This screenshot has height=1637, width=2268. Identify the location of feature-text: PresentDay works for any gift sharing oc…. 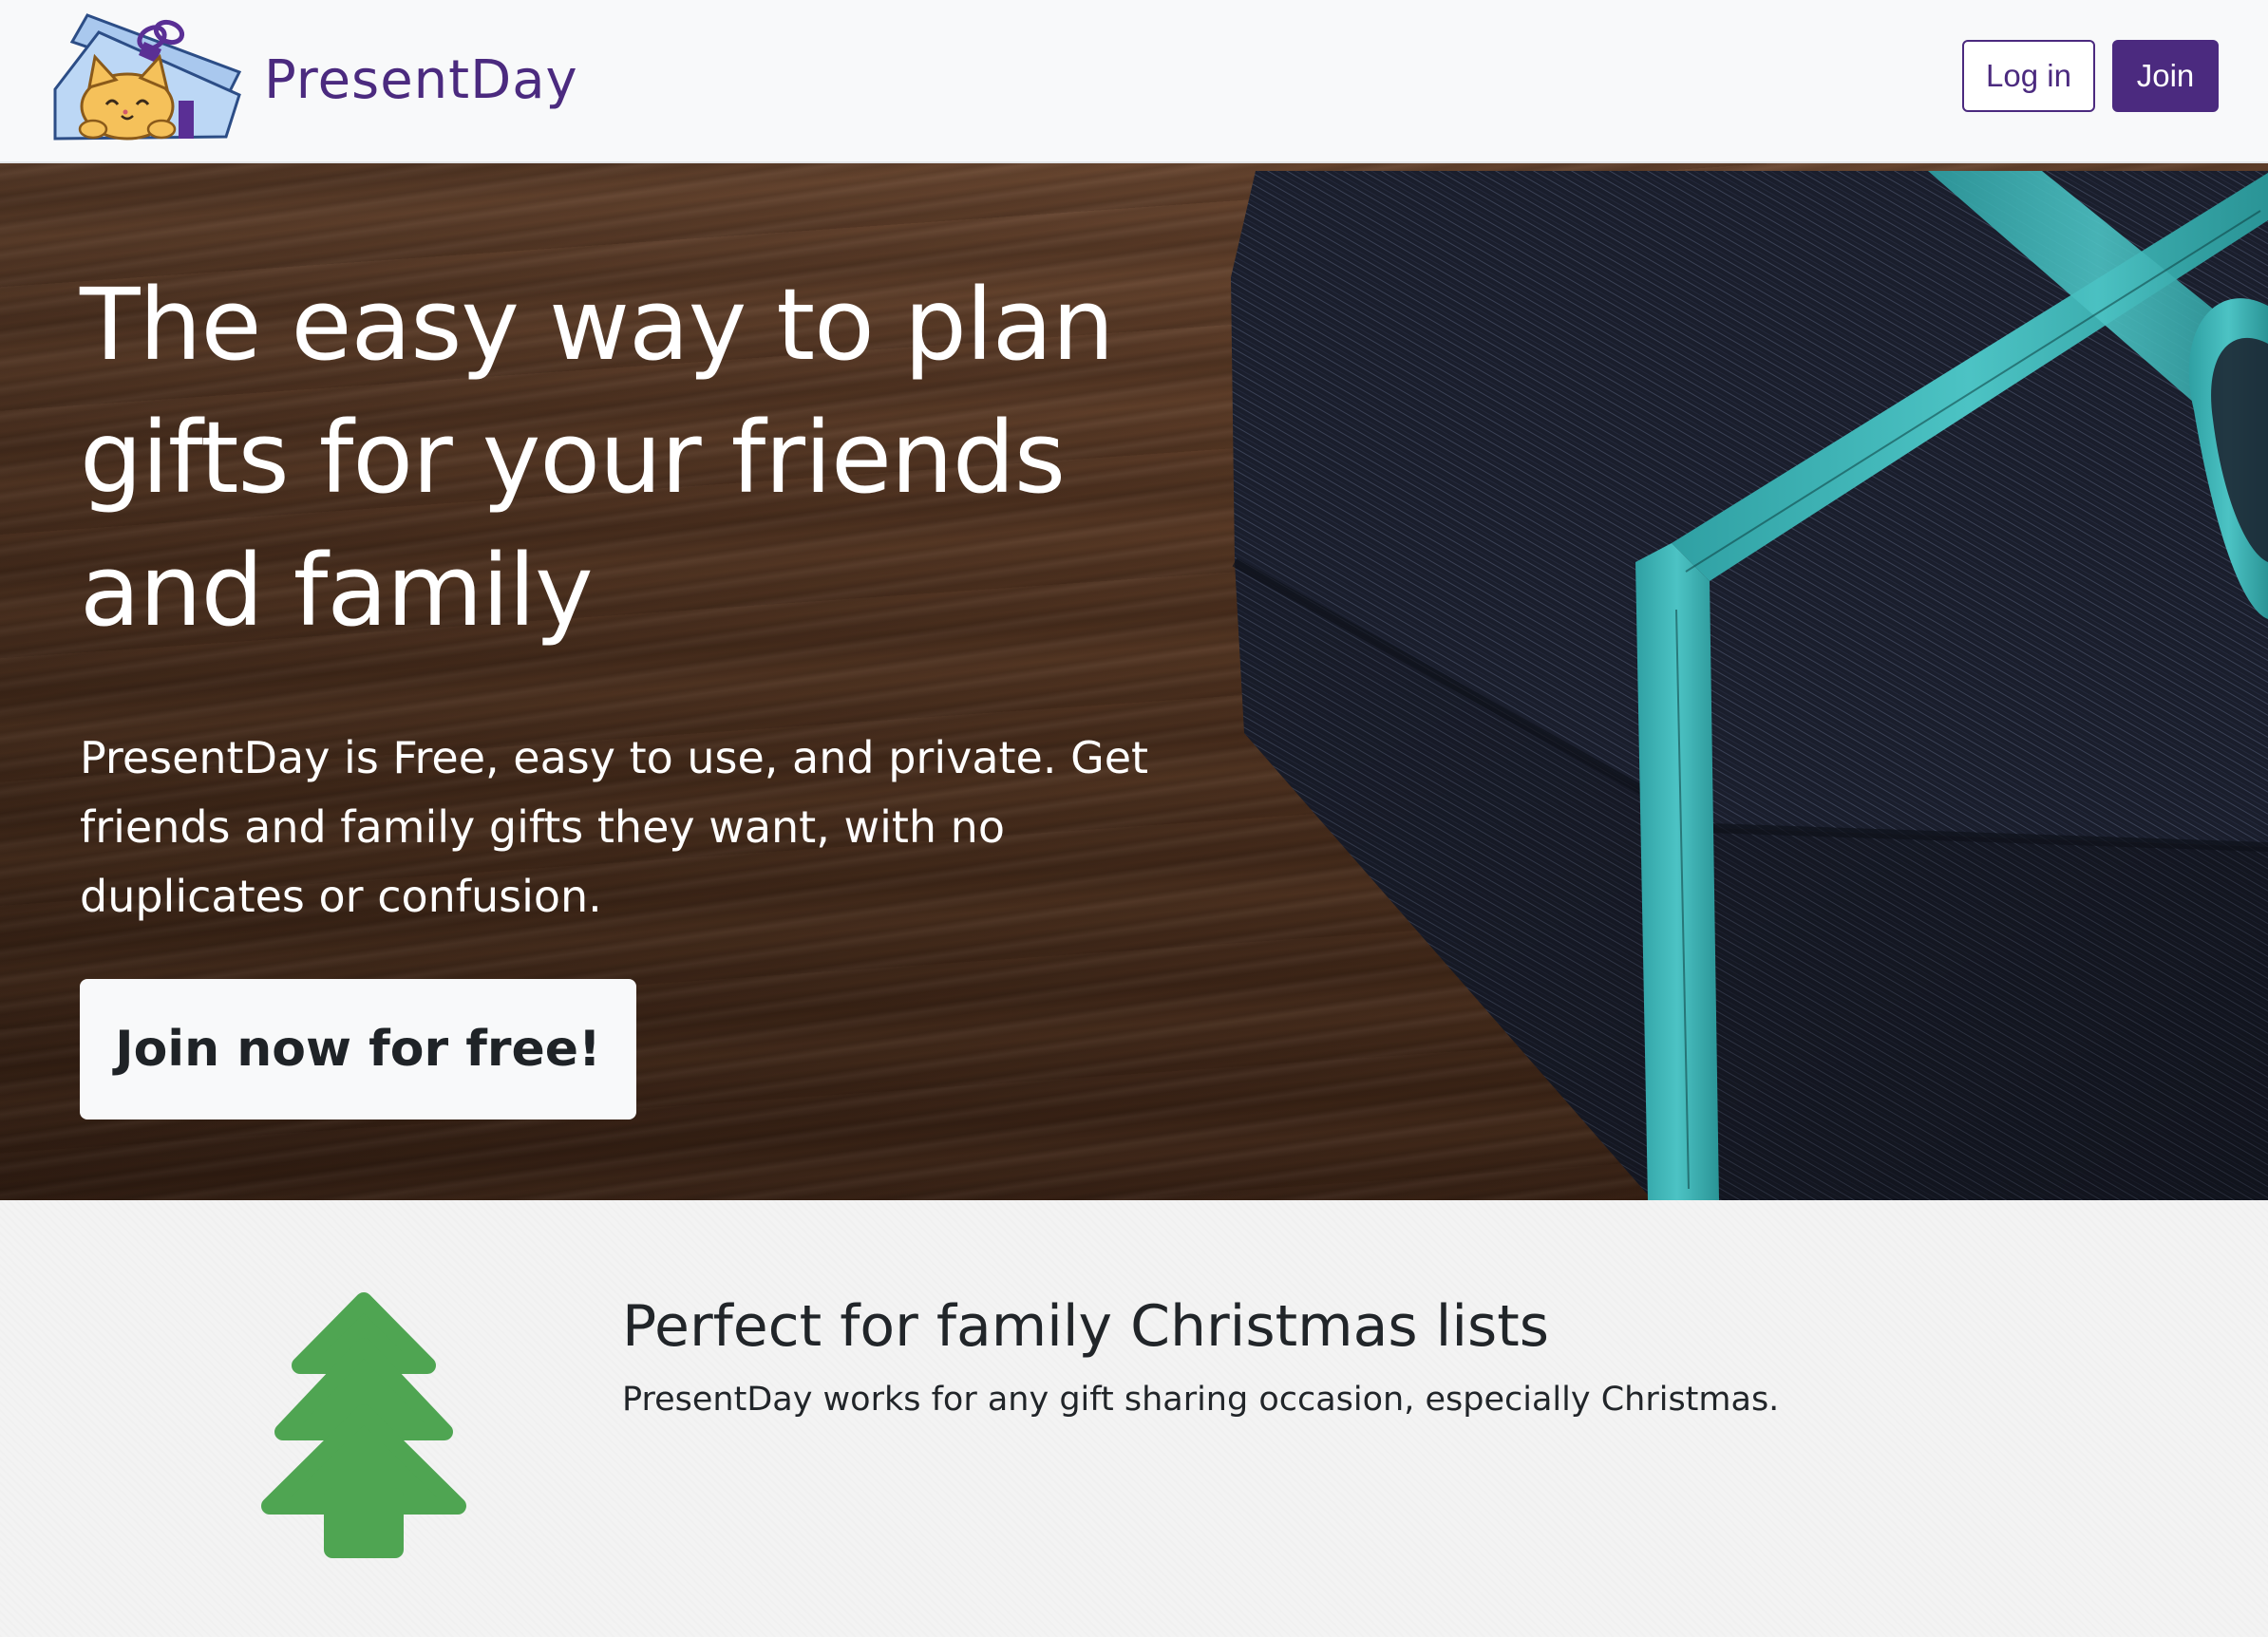
(1201, 1400).